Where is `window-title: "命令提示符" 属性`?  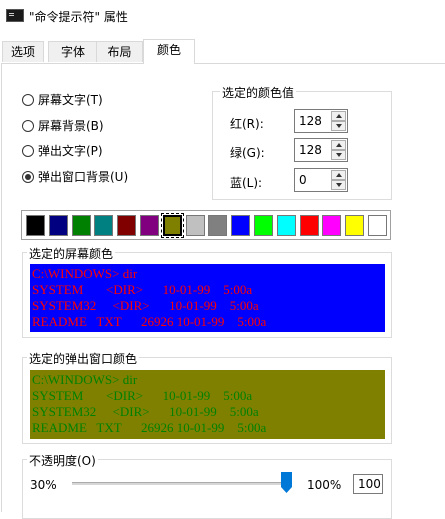
window-title: "命令提示符" 属性 is located at coordinates (78, 17).